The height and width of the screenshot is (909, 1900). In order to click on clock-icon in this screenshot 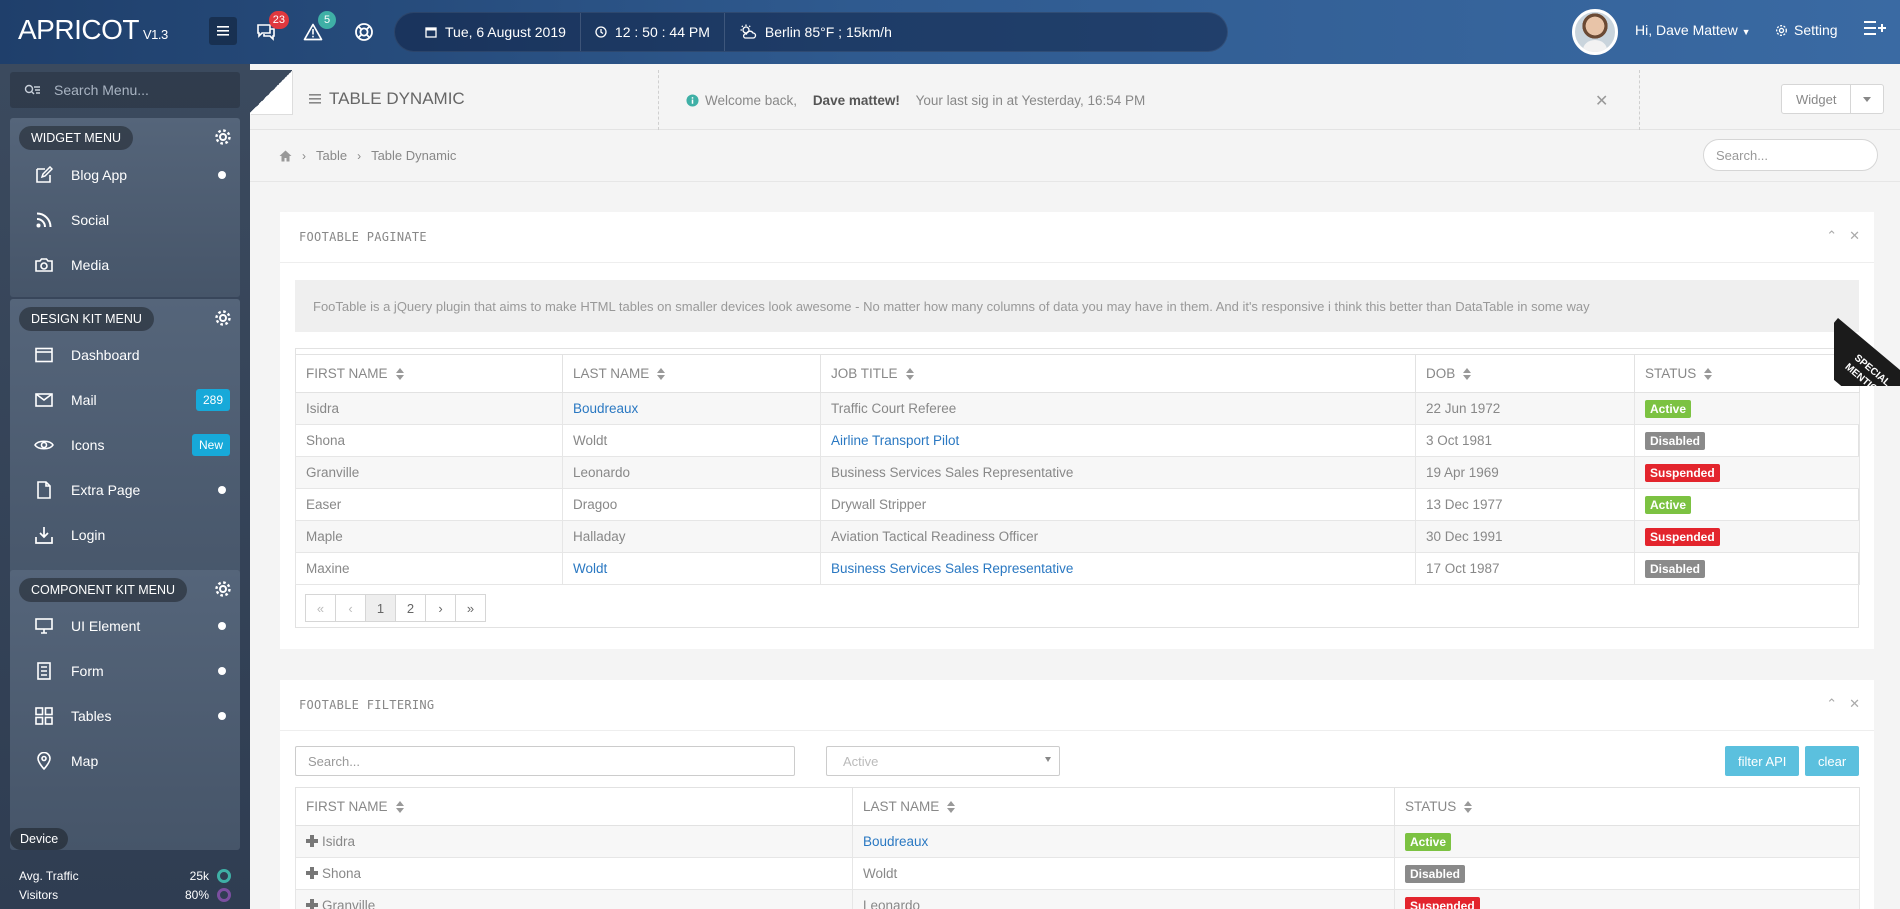, I will do `click(601, 32)`.